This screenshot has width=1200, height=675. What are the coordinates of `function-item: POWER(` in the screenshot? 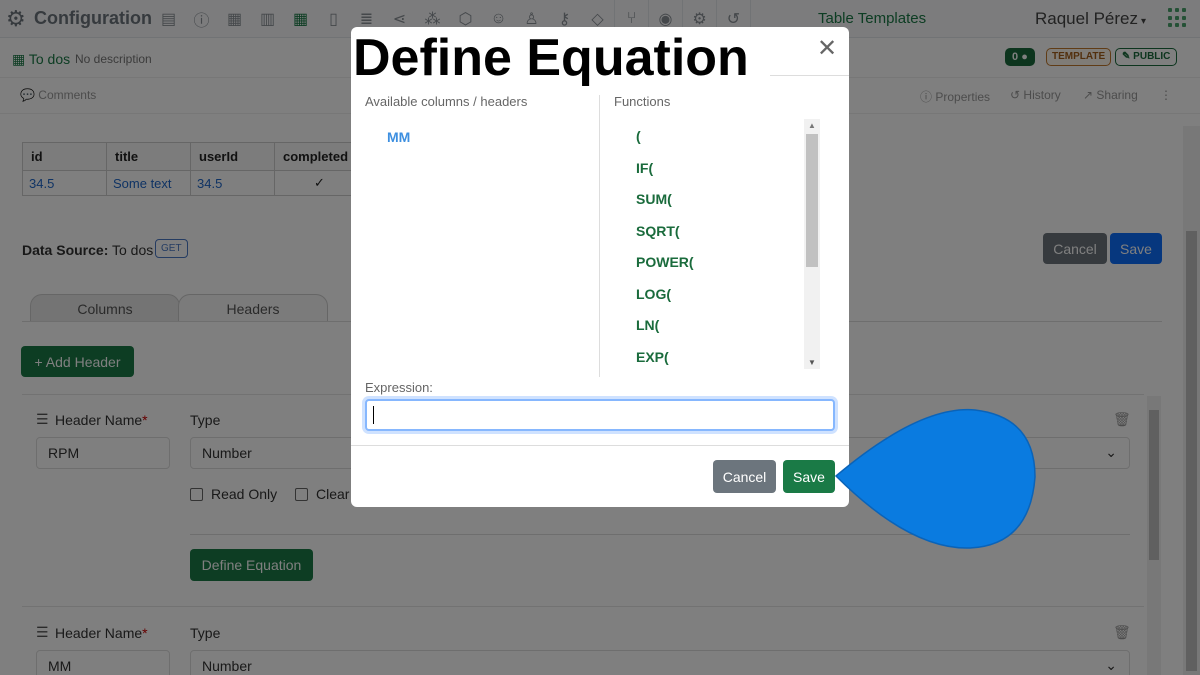 It's located at (721, 263).